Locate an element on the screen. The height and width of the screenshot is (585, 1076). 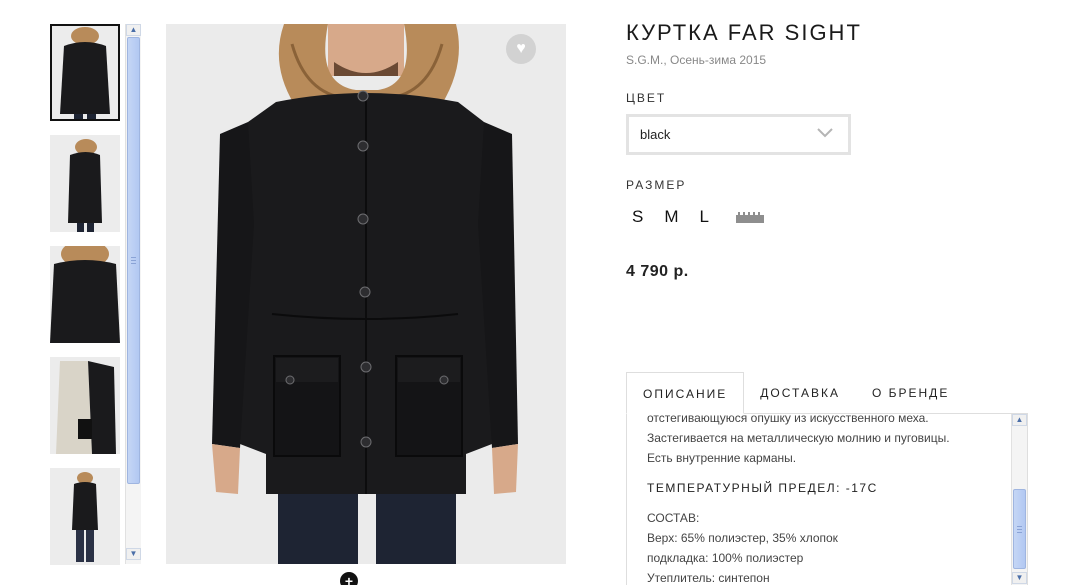
color-label: ЦВЕТ is located at coordinates (646, 98).